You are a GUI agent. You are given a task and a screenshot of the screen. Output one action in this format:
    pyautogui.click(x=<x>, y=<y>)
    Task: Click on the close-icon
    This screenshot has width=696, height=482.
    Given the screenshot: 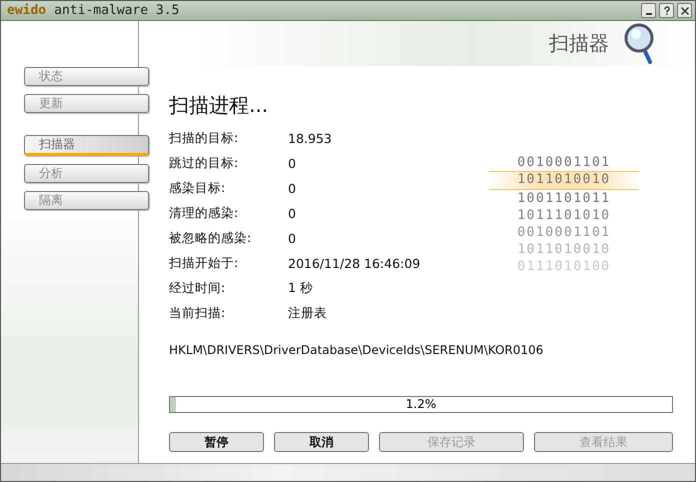 What is the action you would take?
    pyautogui.click(x=685, y=11)
    